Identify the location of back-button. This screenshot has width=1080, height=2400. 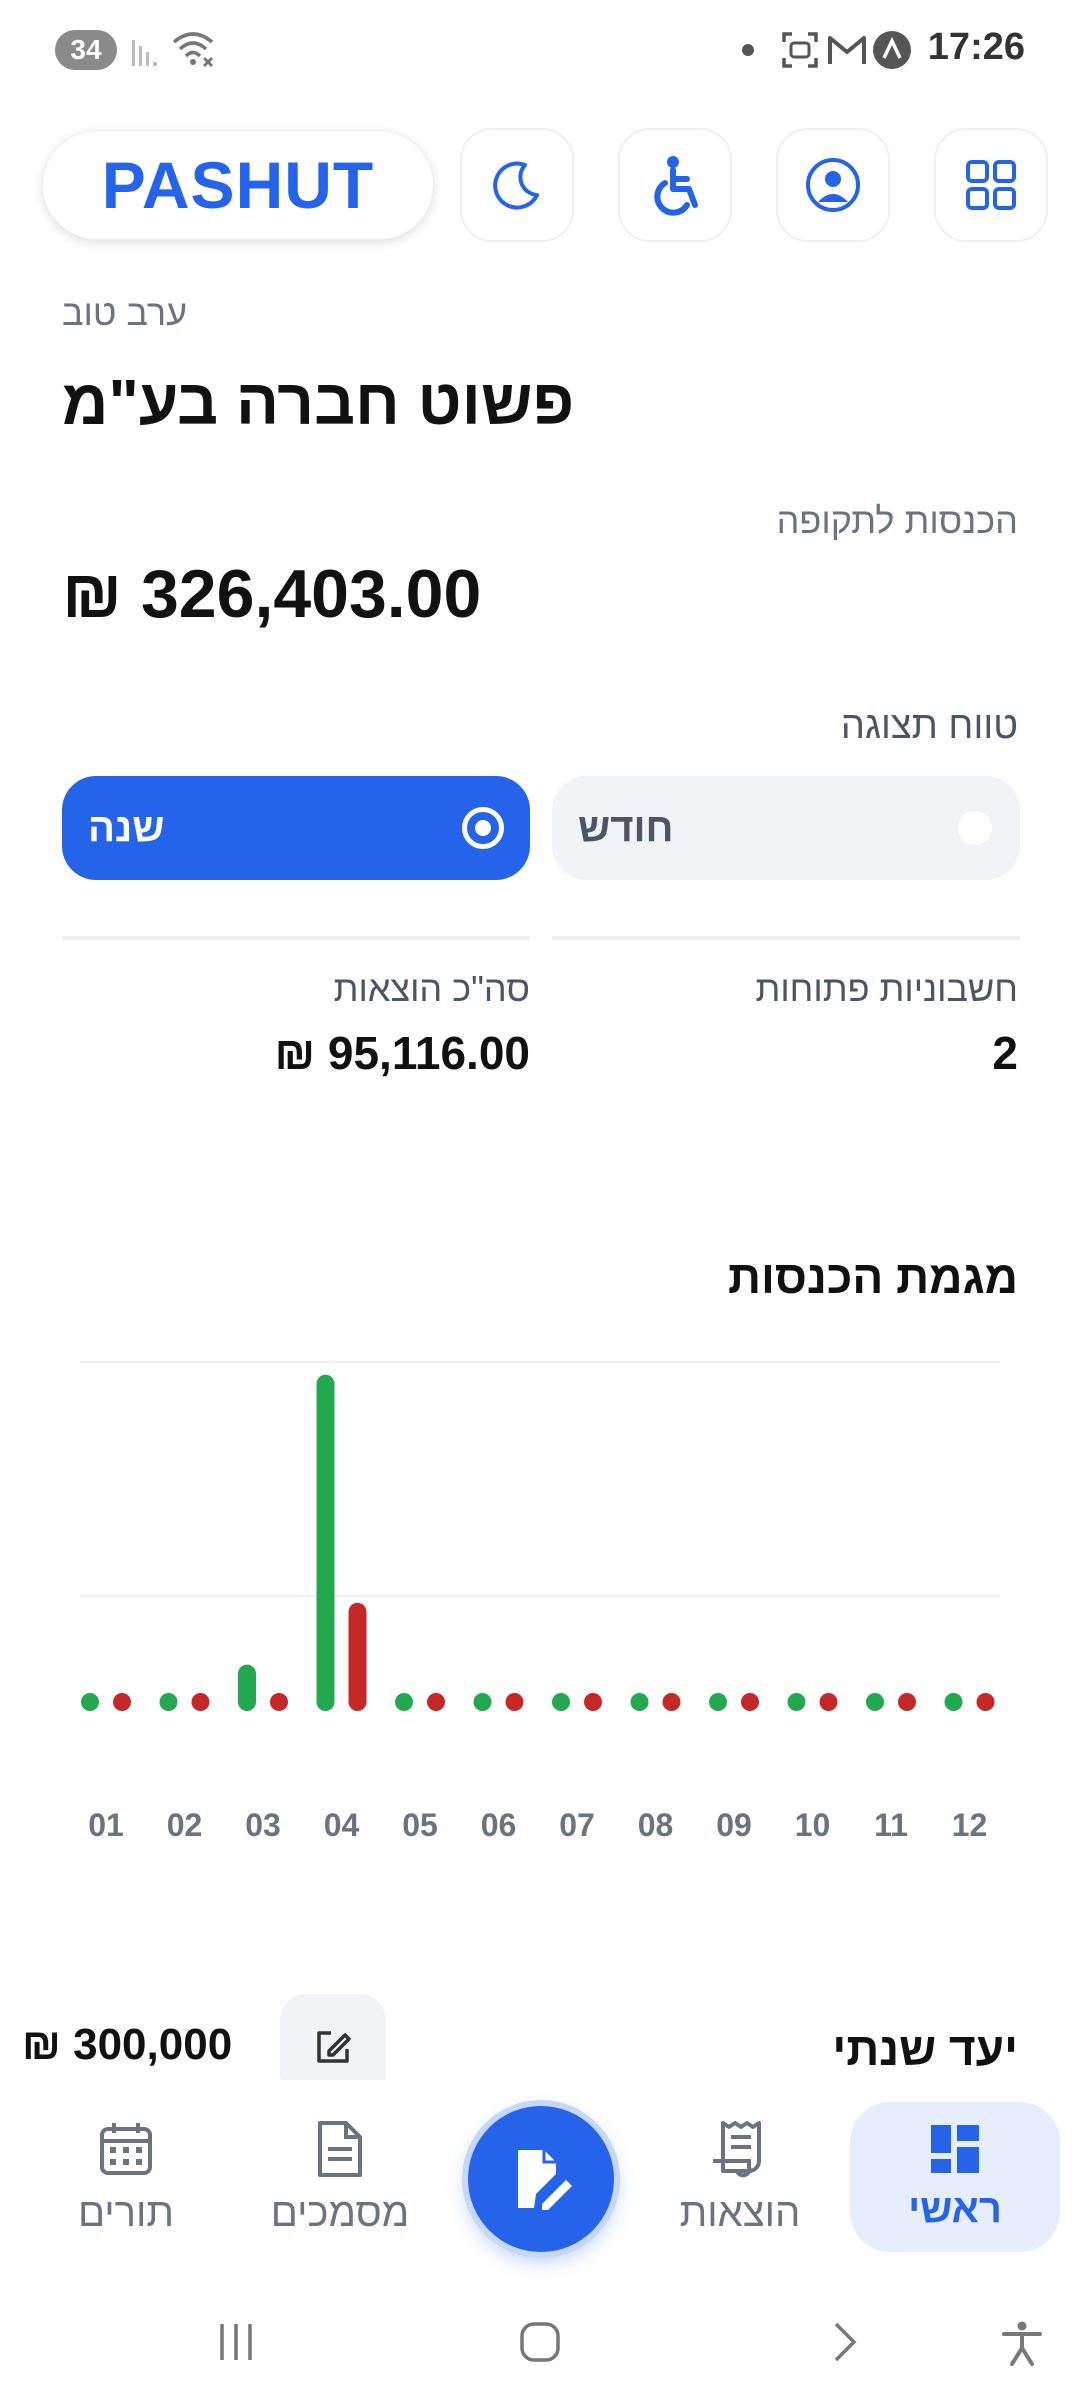
(844, 2344).